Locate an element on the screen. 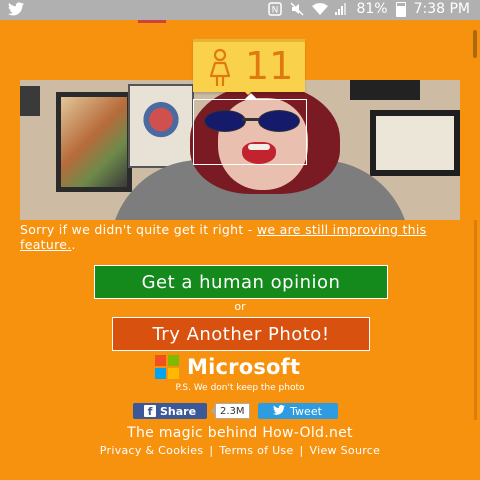 This screenshot has height=480, width=480. or-divider: or is located at coordinates (240, 306).